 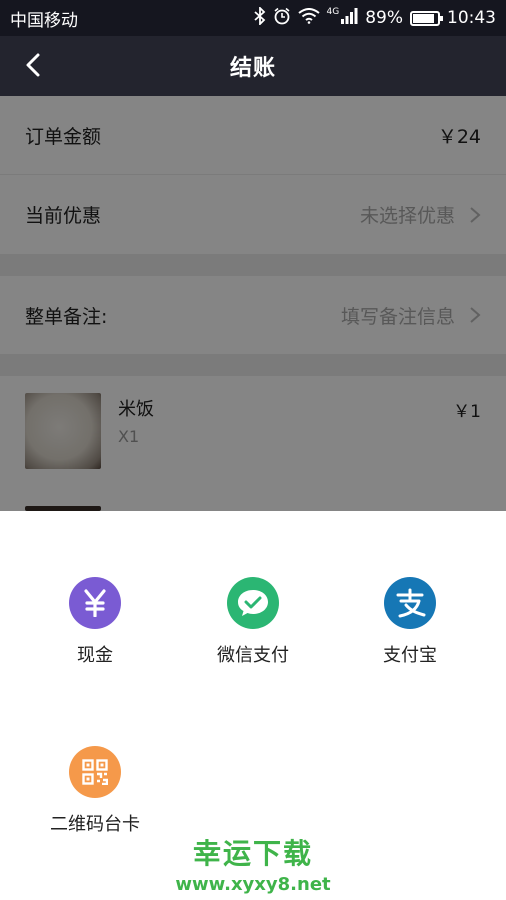 I want to click on payment-option-qr-card: 二维码台卡, so click(x=95, y=791).